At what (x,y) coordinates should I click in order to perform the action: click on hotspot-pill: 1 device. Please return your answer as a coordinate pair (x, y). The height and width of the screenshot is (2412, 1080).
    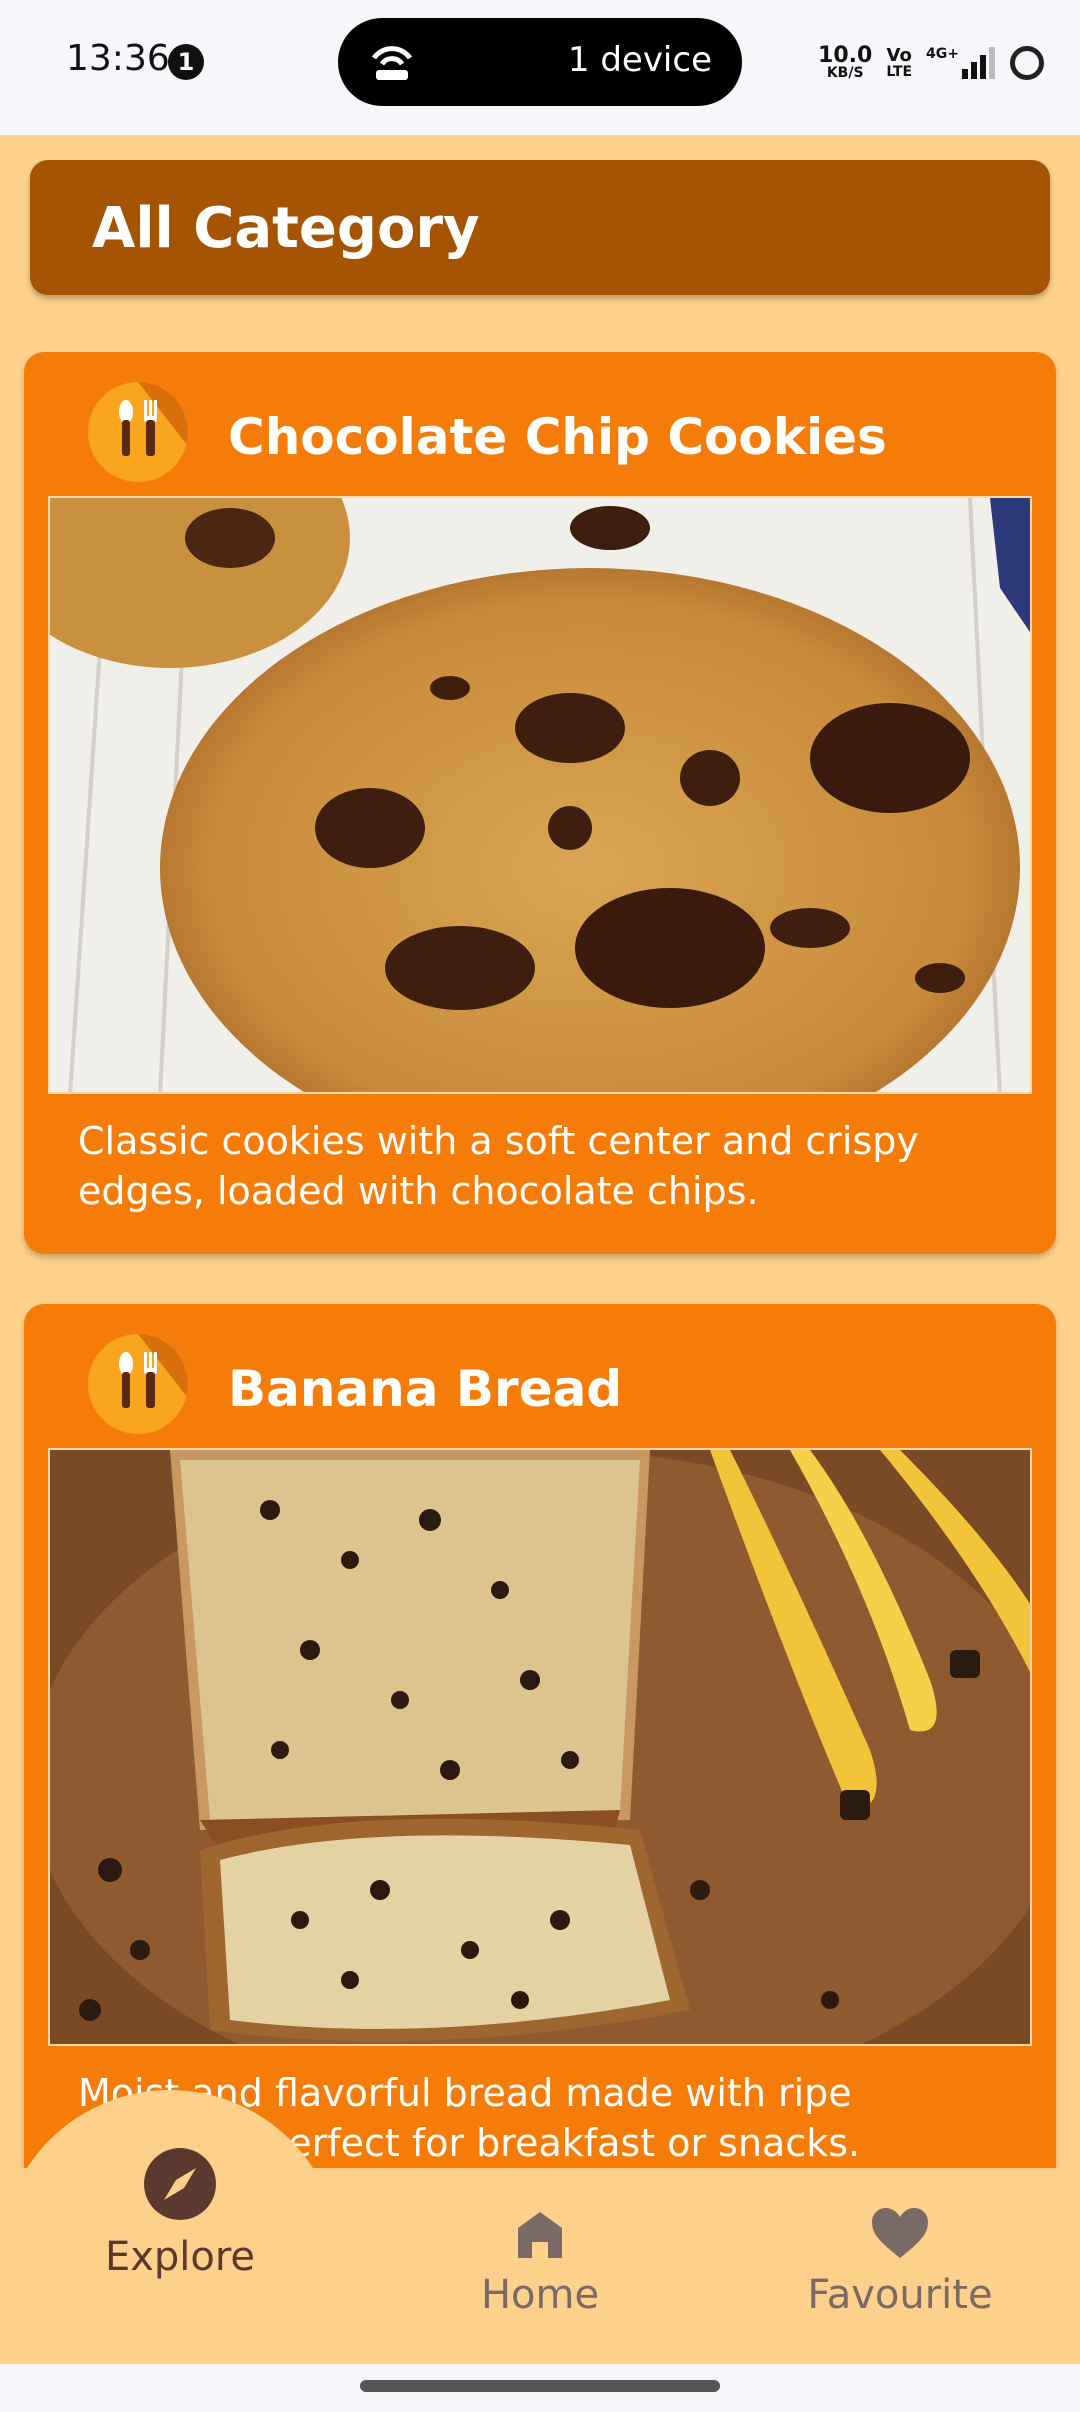
    Looking at the image, I should click on (540, 62).